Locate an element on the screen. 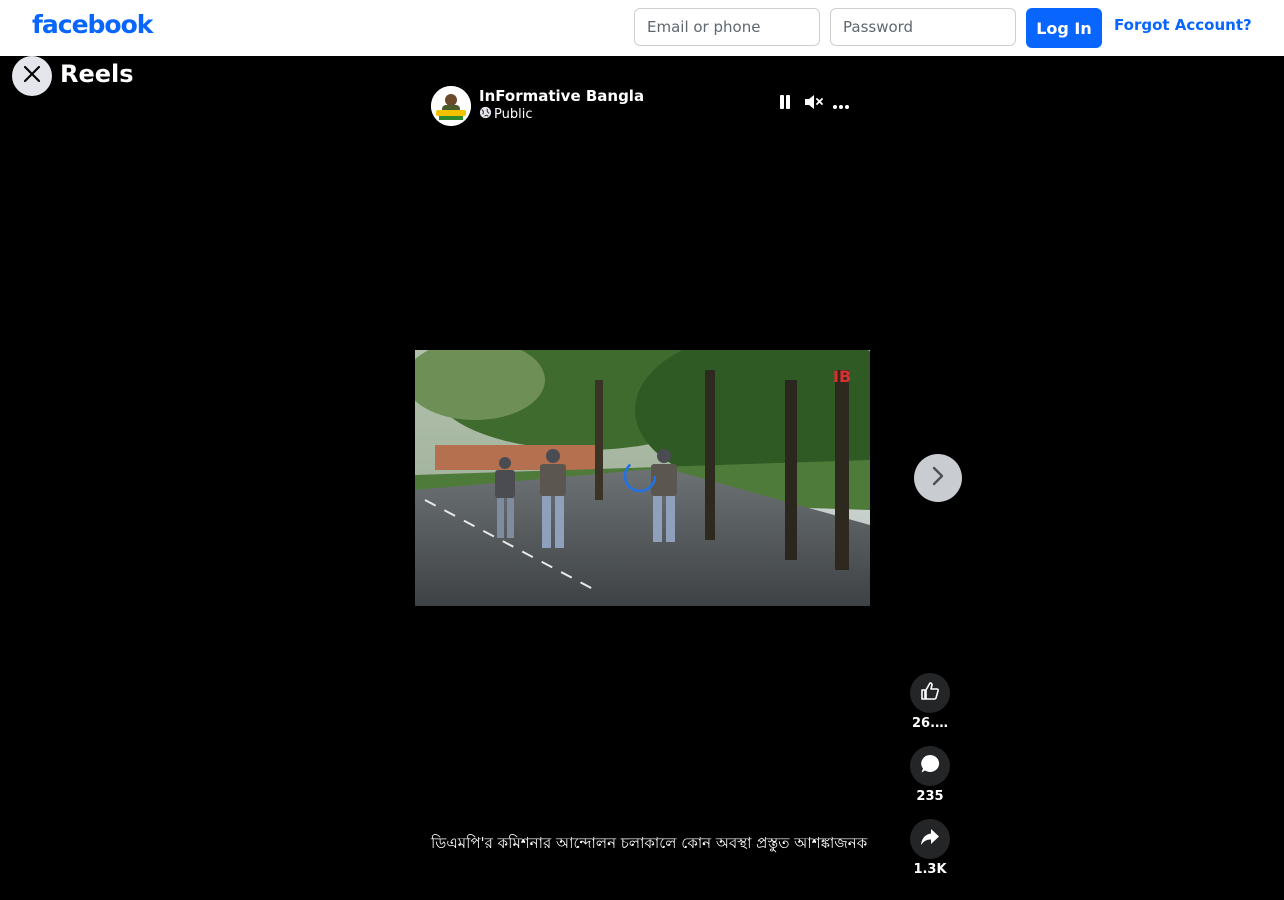 The height and width of the screenshot is (900, 1284). share-button is located at coordinates (930, 839).